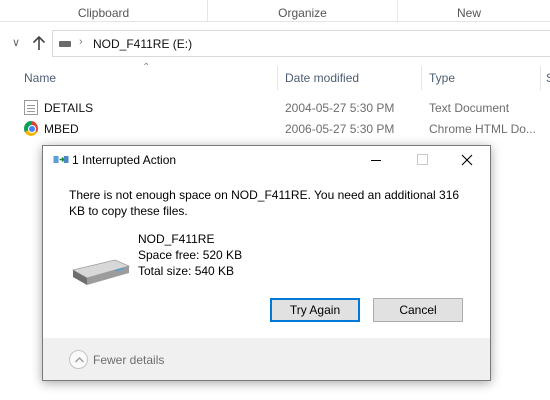  What do you see at coordinates (548, 78) in the screenshot?
I see `column-header-size: S` at bounding box center [548, 78].